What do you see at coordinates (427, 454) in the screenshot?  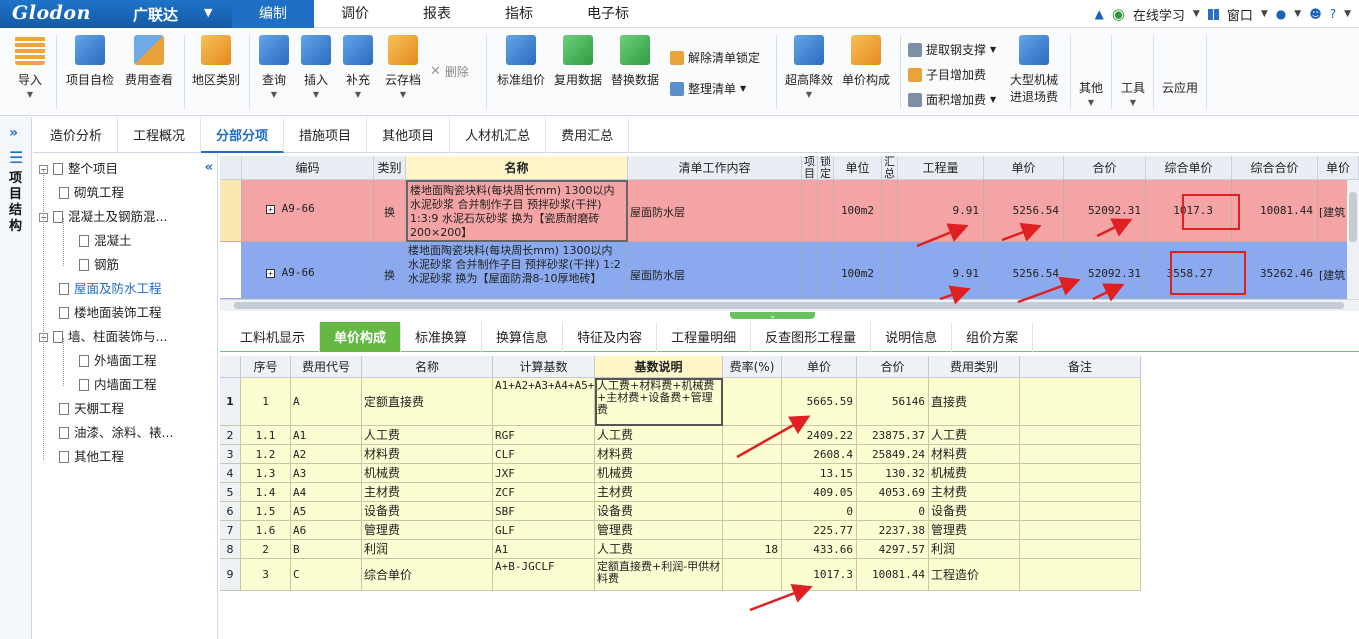 I see `cell-name: 材料费` at bounding box center [427, 454].